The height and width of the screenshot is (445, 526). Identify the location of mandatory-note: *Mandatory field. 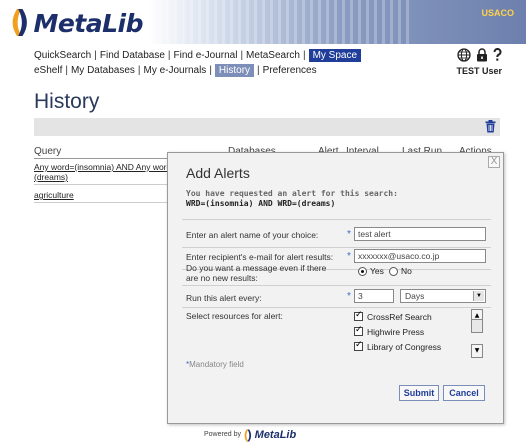
(215, 364).